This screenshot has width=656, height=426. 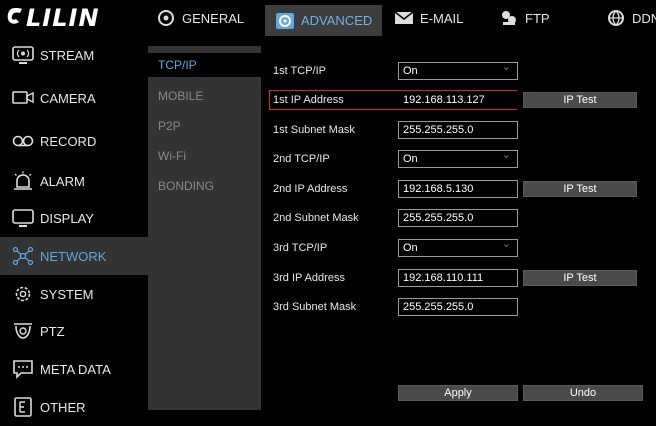 I want to click on second-ip-test-button: IP Test, so click(x=580, y=189).